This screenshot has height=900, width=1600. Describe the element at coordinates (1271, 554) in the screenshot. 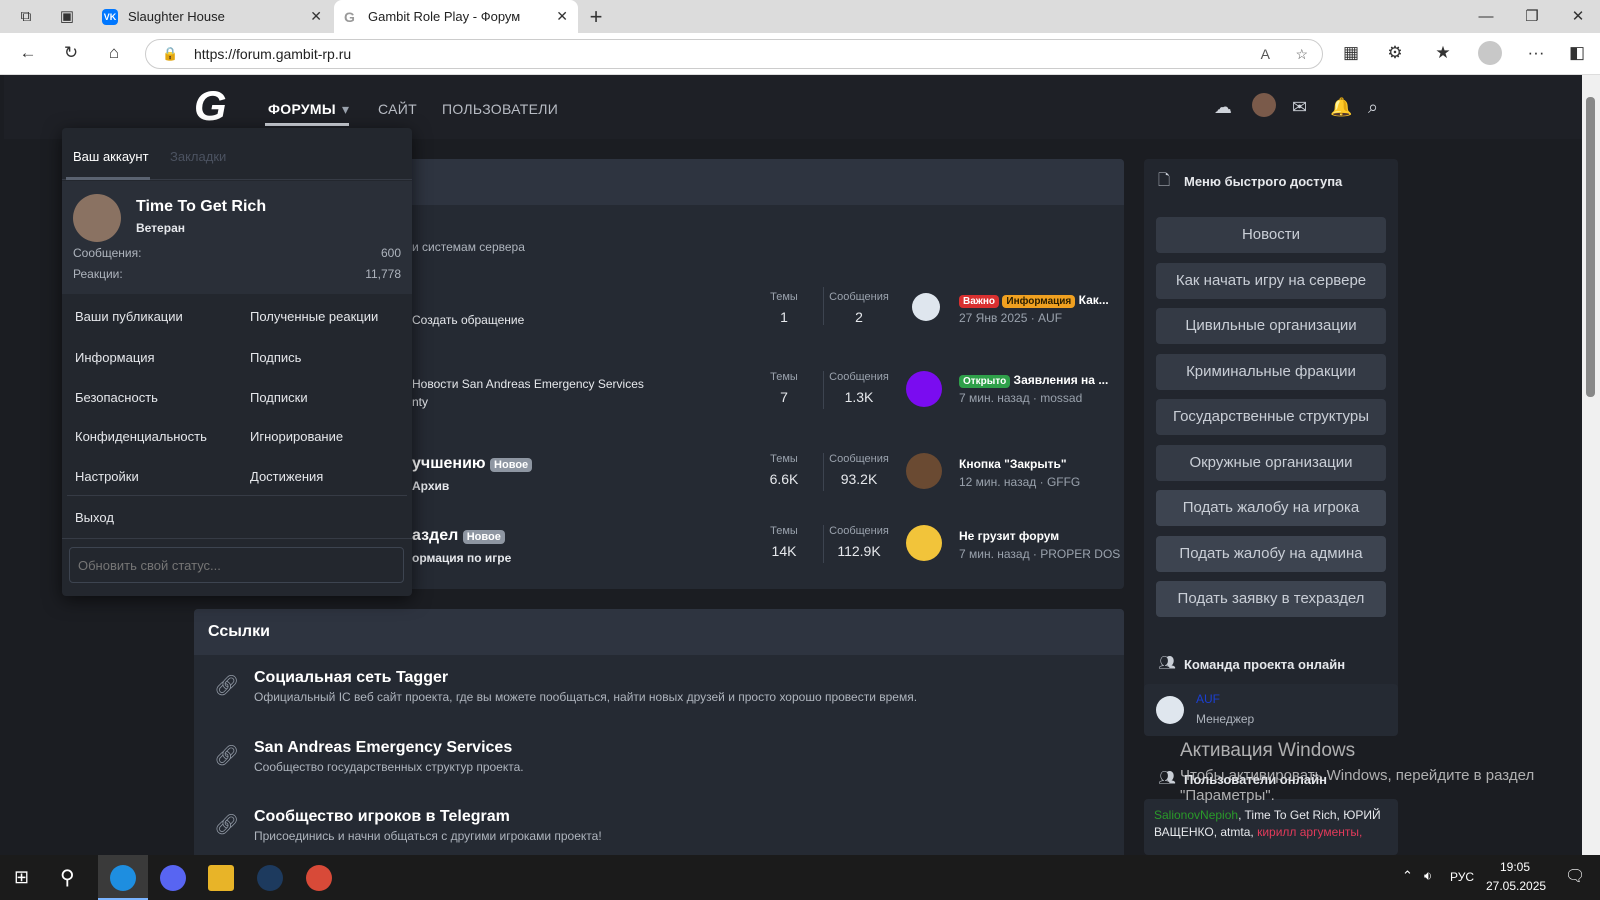

I see `qa-button-report-admin: Подать жалобу на админа` at that location.